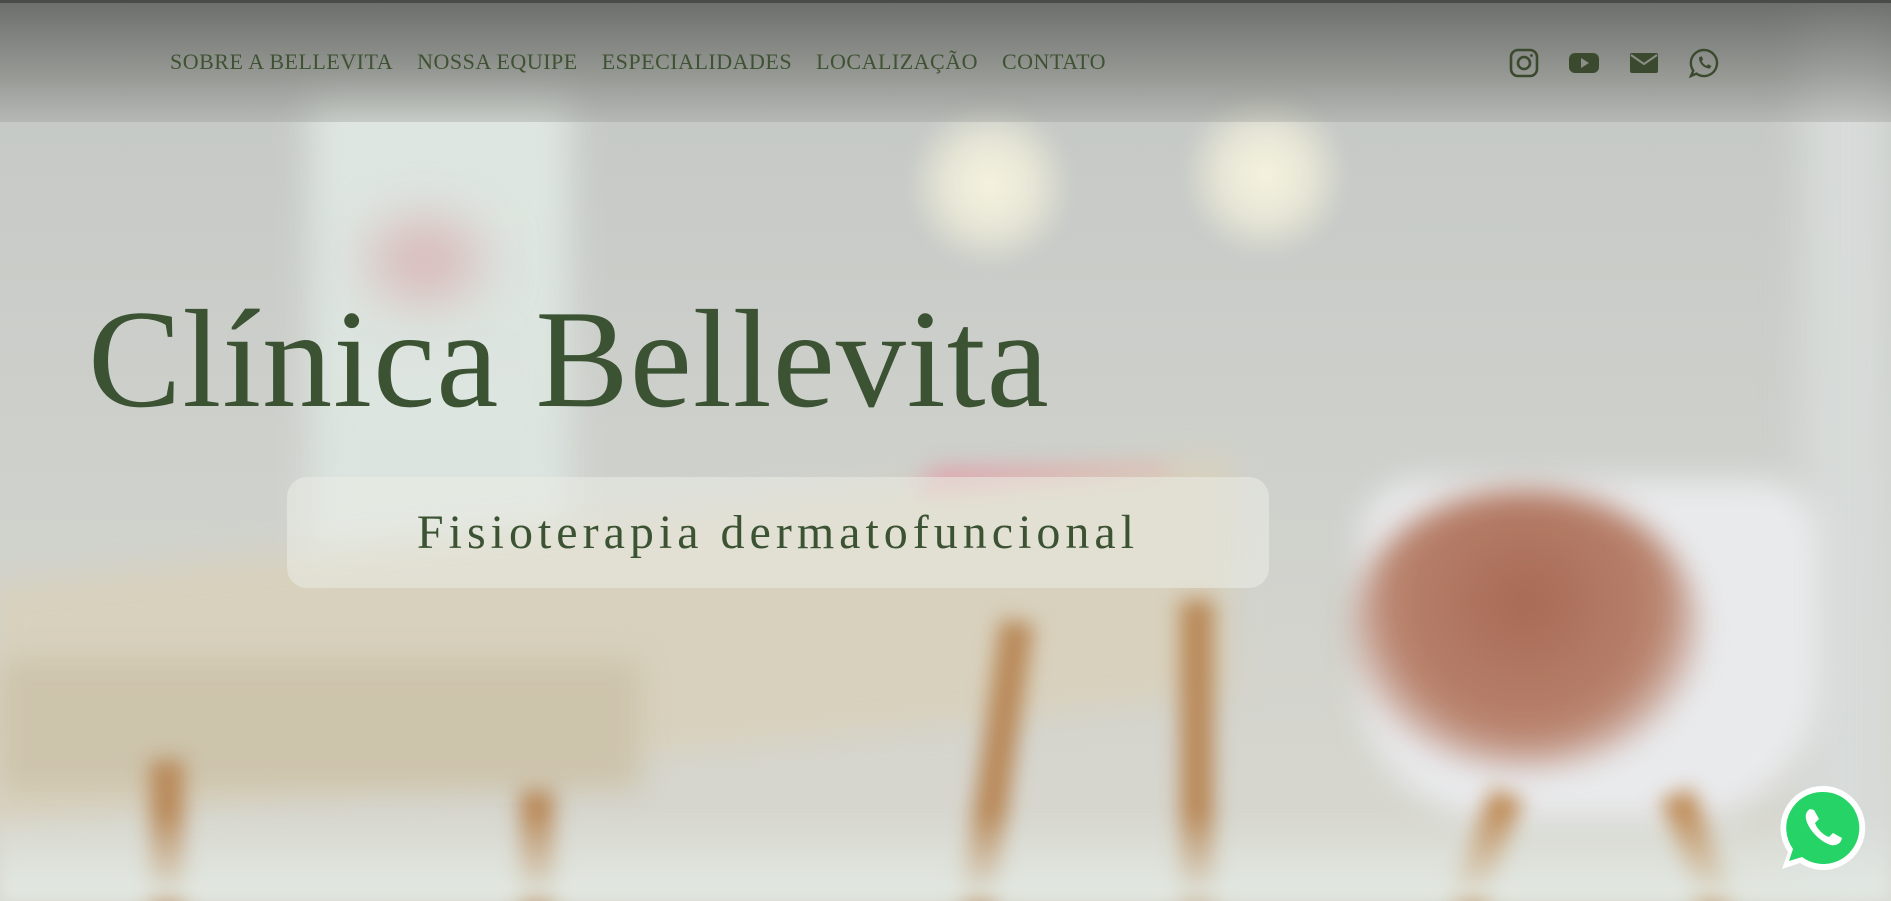 The height and width of the screenshot is (901, 1891). Describe the element at coordinates (569, 359) in the screenshot. I see `hero-title: Clínica Bellevita` at that location.